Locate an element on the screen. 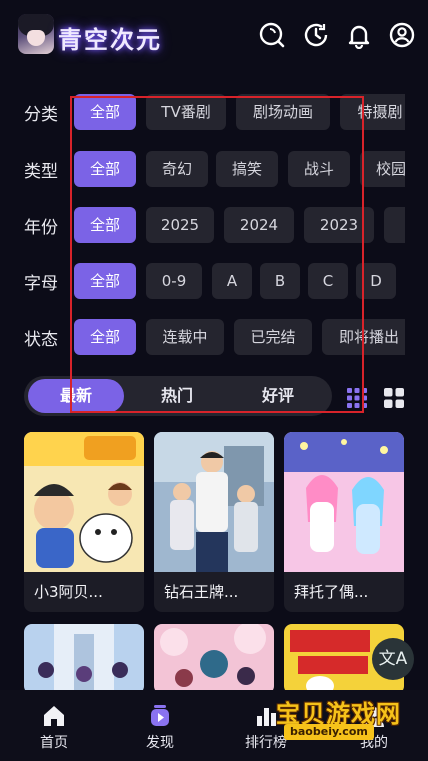 The width and height of the screenshot is (428, 761). filter-label: 分类 is located at coordinates (41, 115).